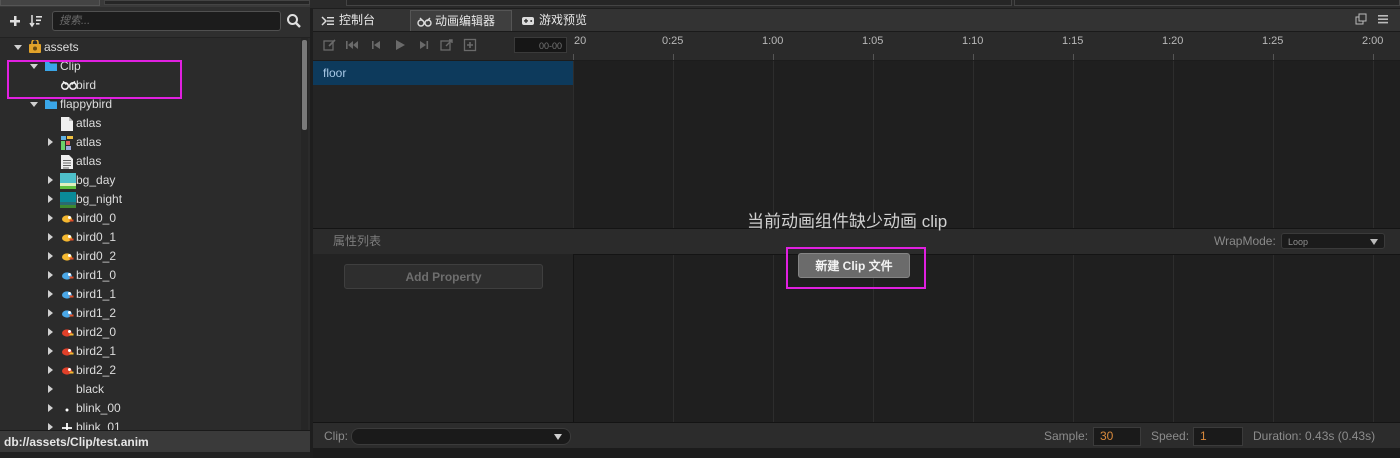 This screenshot has height=458, width=1400. Describe the element at coordinates (854, 265) in the screenshot. I see `new-clip-button: 新建 Clip 文件` at that location.